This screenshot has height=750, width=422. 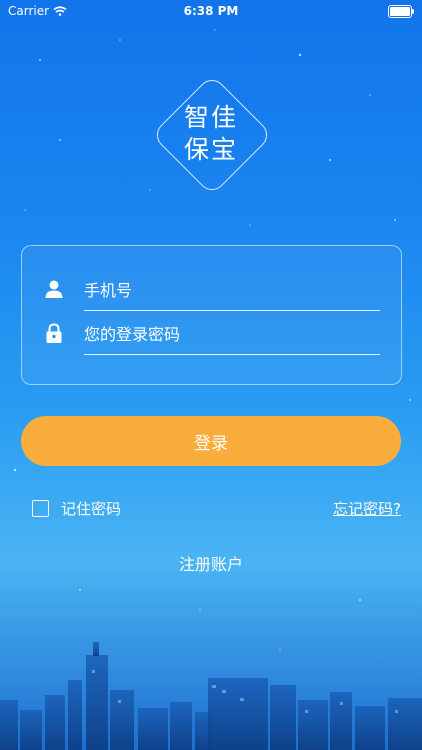 I want to click on user-icon, so click(x=54, y=289).